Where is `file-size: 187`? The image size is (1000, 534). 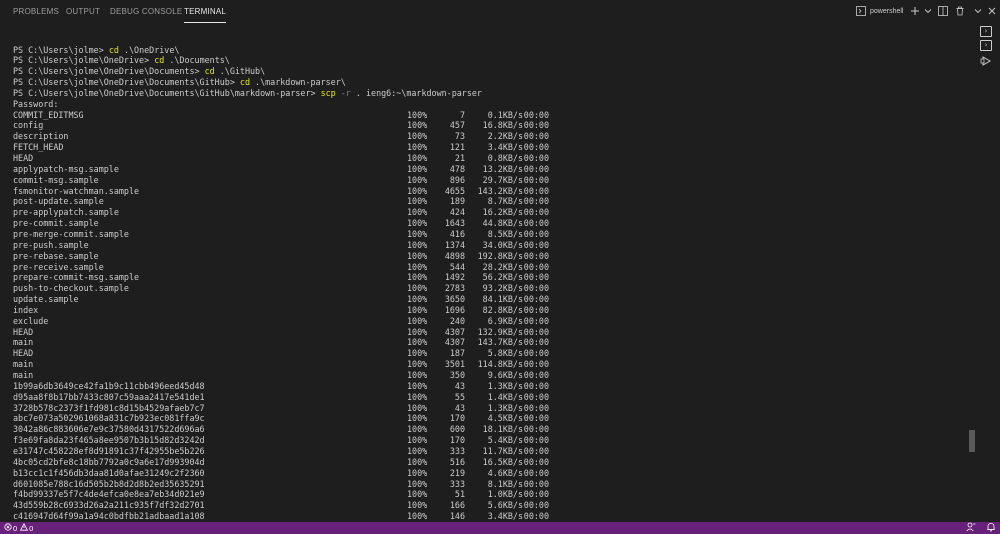 file-size: 187 is located at coordinates (457, 353).